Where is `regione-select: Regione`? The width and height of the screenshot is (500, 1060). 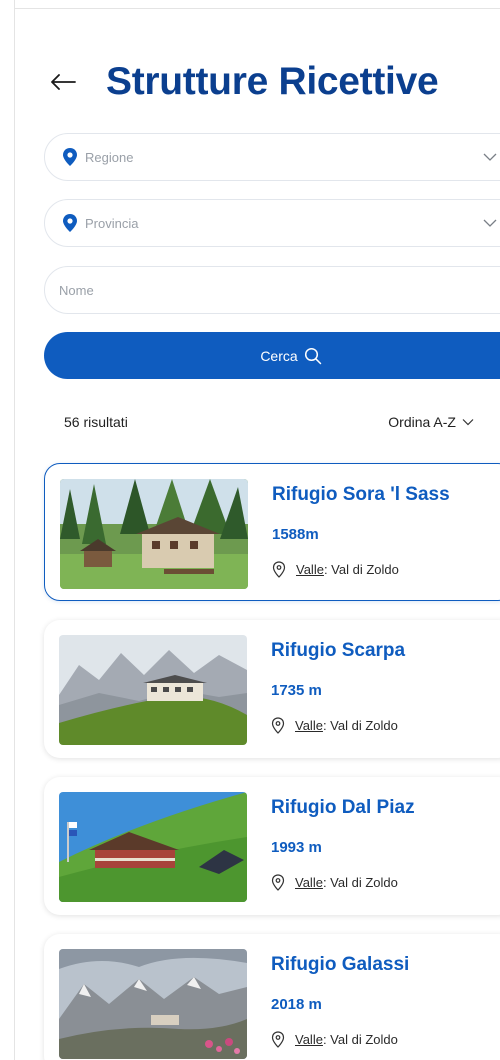
regione-select: Regione is located at coordinates (272, 157).